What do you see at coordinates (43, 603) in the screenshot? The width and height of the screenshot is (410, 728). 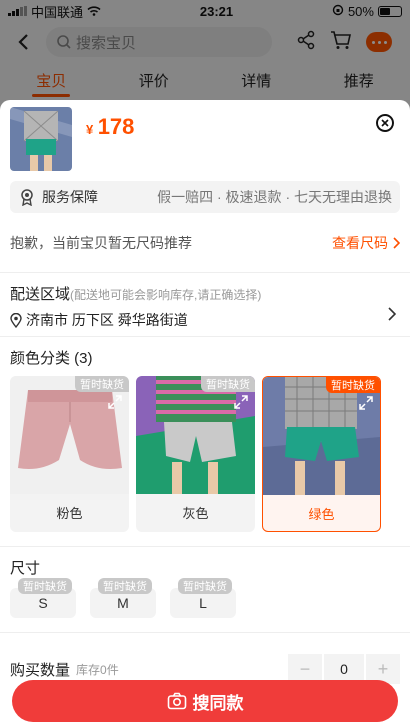 I see `size-label: S` at bounding box center [43, 603].